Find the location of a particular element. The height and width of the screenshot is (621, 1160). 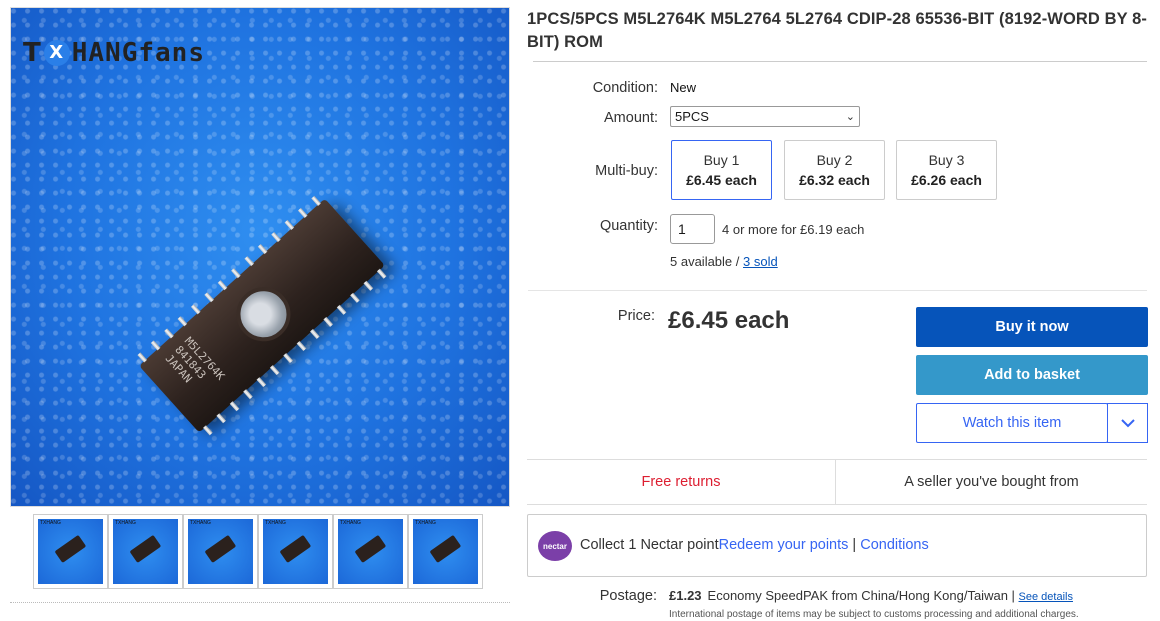

postage-details-link: See details is located at coordinates (1046, 597).